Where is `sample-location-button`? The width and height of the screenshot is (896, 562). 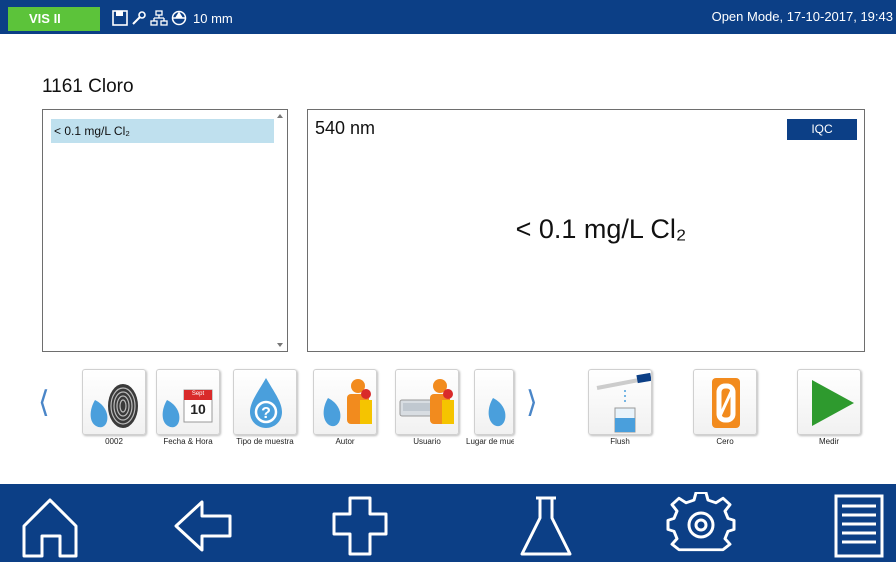
sample-location-button is located at coordinates (494, 402).